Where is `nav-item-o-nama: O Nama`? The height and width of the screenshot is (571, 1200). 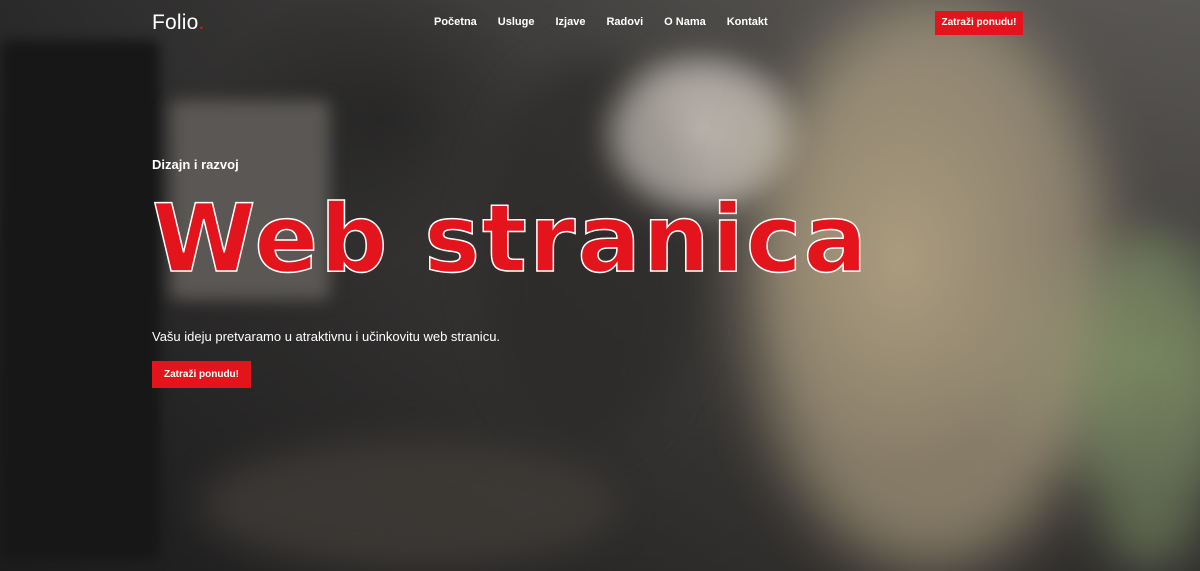
nav-item-o-nama: O Nama is located at coordinates (685, 22).